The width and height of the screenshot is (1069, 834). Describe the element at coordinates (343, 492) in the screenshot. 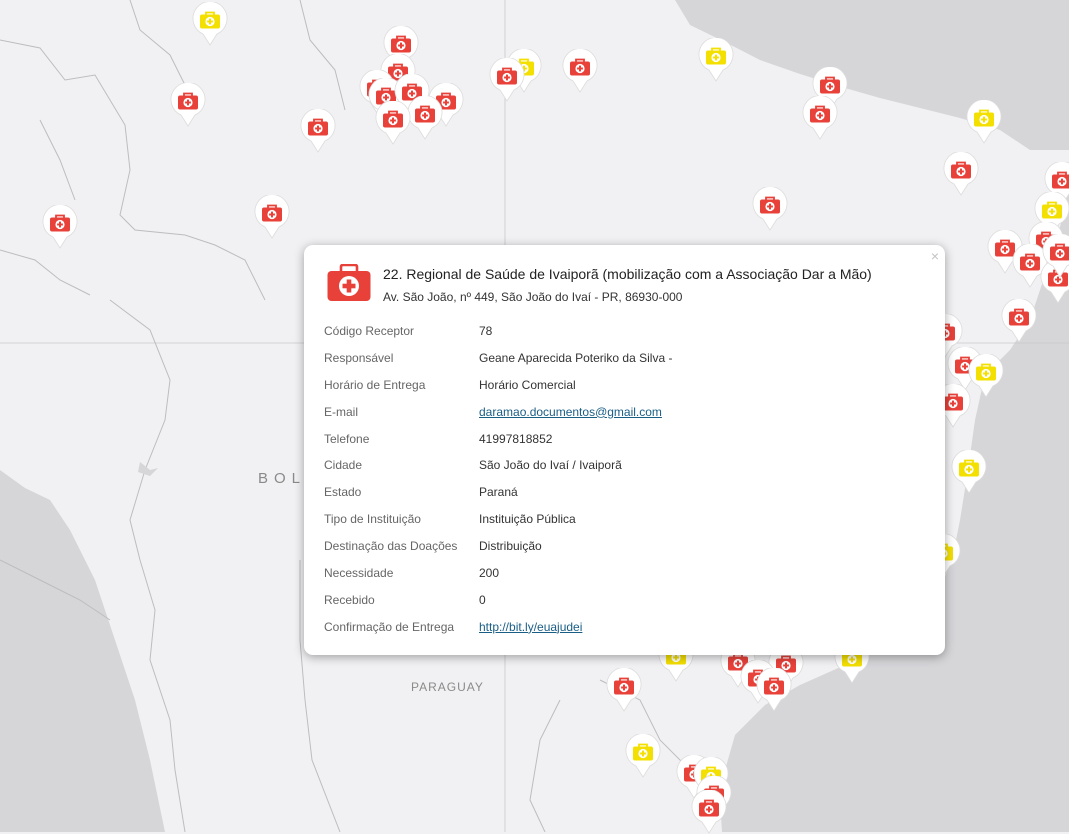

I see `detail-label: Estado` at that location.